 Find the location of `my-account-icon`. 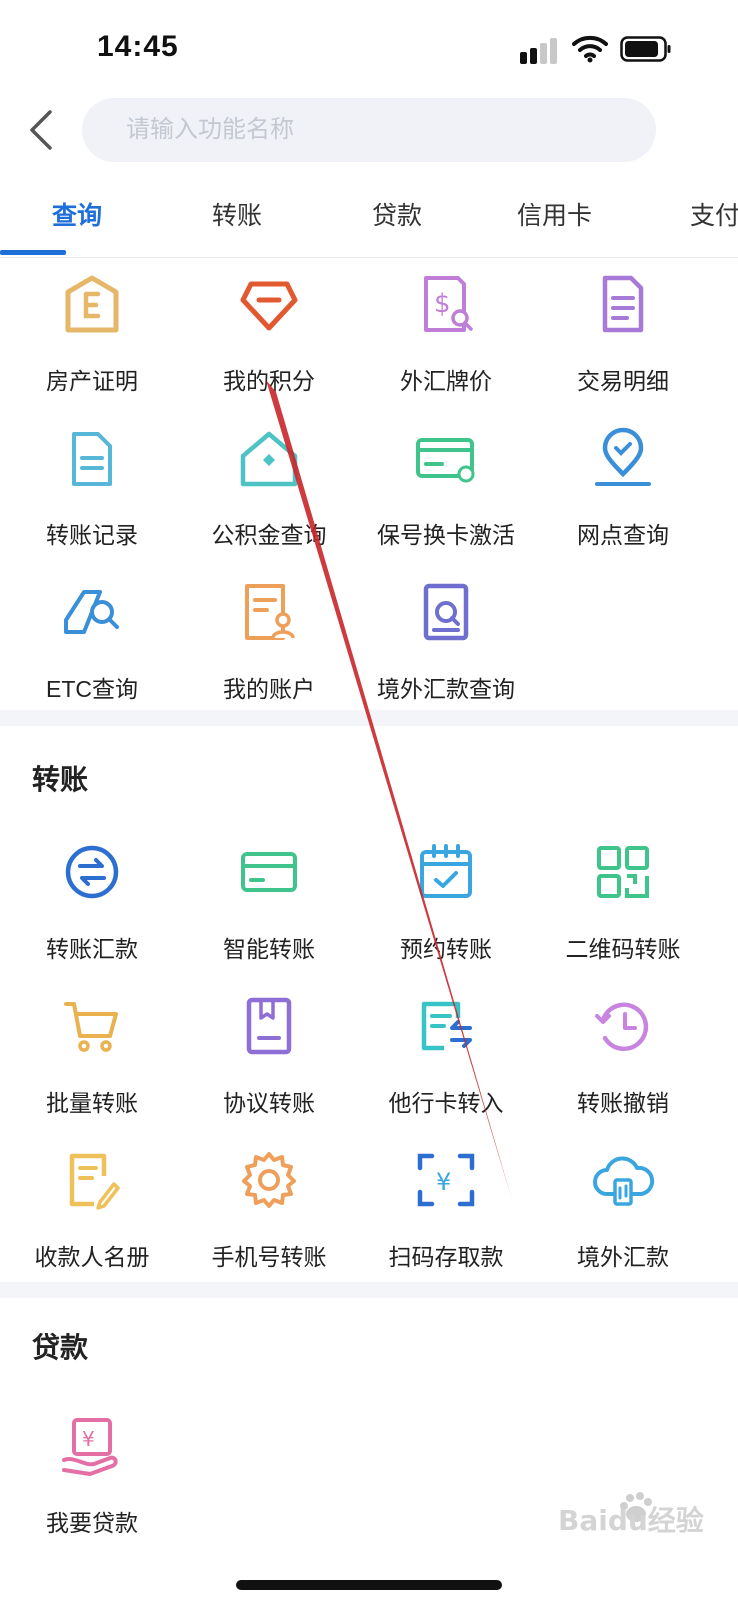

my-account-icon is located at coordinates (270, 612).